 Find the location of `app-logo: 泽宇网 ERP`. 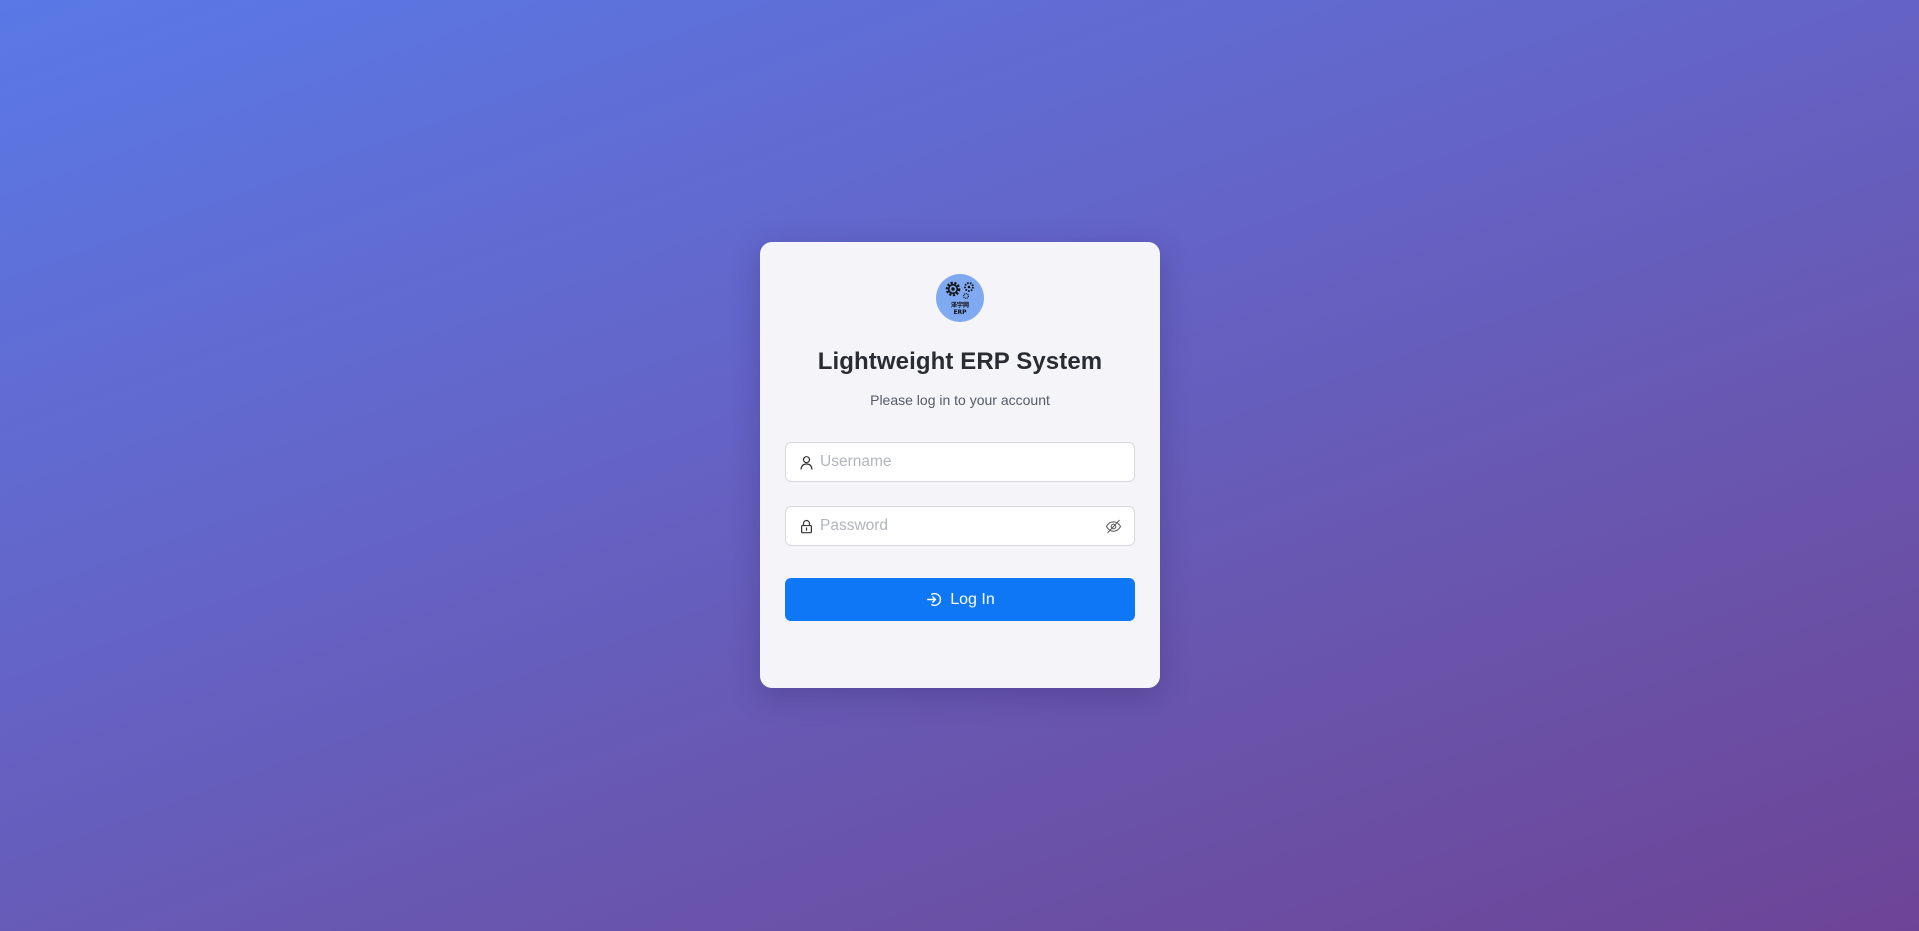

app-logo: 泽宇网 ERP is located at coordinates (960, 298).